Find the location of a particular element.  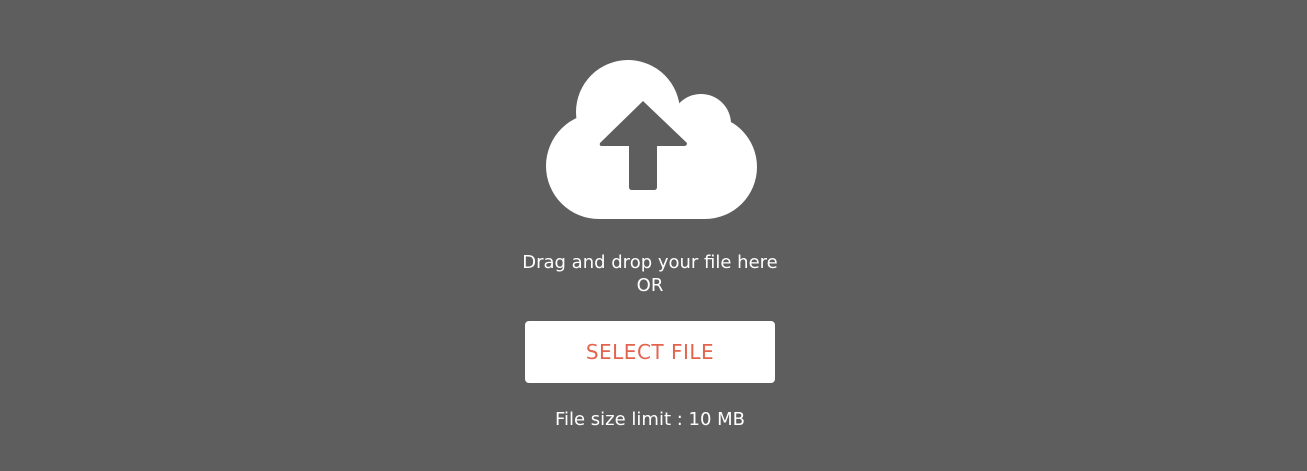

or-separator: OR is located at coordinates (650, 285).